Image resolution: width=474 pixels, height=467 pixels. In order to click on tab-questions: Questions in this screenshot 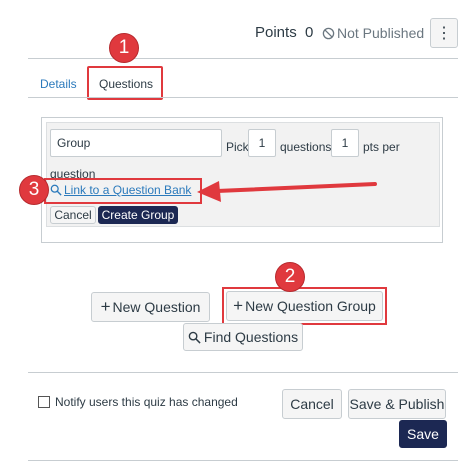, I will do `click(126, 84)`.